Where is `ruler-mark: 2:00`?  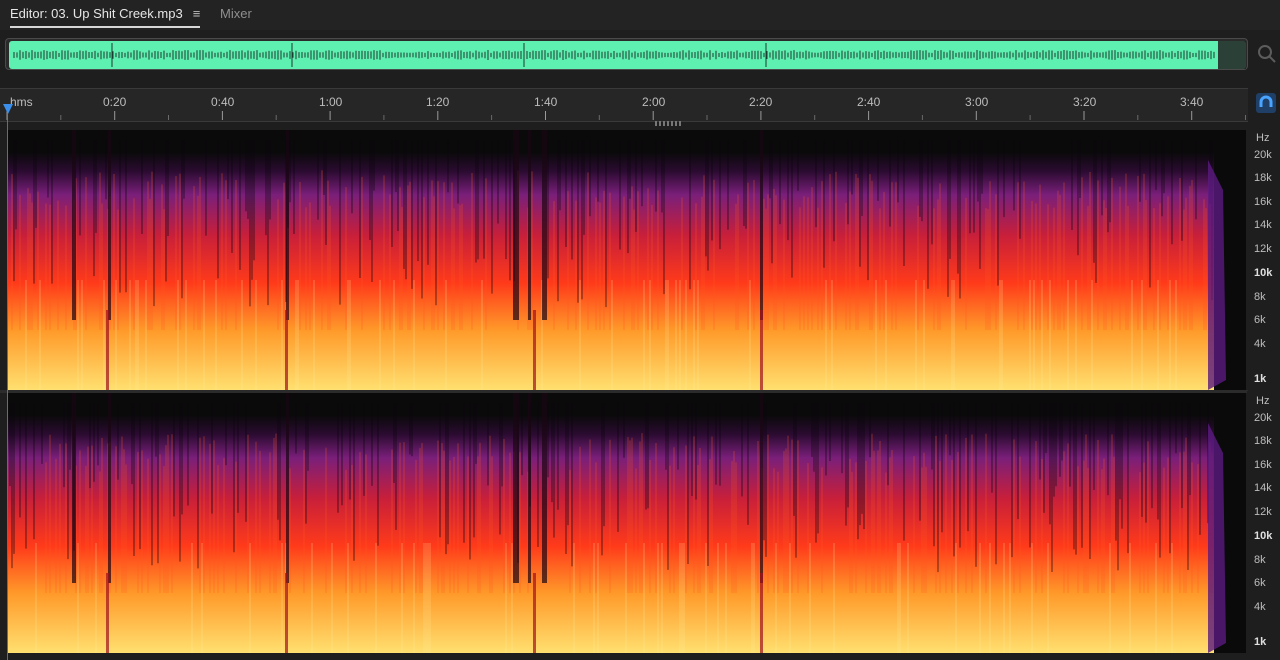
ruler-mark: 2:00 is located at coordinates (654, 102).